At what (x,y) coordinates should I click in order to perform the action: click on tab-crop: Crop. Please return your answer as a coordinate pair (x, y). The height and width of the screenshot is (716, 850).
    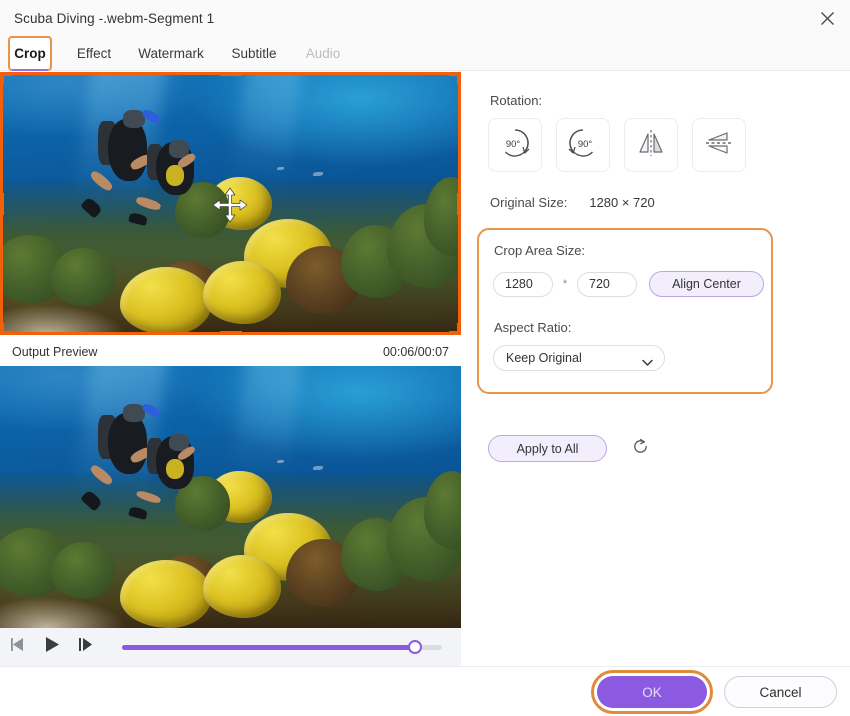
    Looking at the image, I should click on (30, 53).